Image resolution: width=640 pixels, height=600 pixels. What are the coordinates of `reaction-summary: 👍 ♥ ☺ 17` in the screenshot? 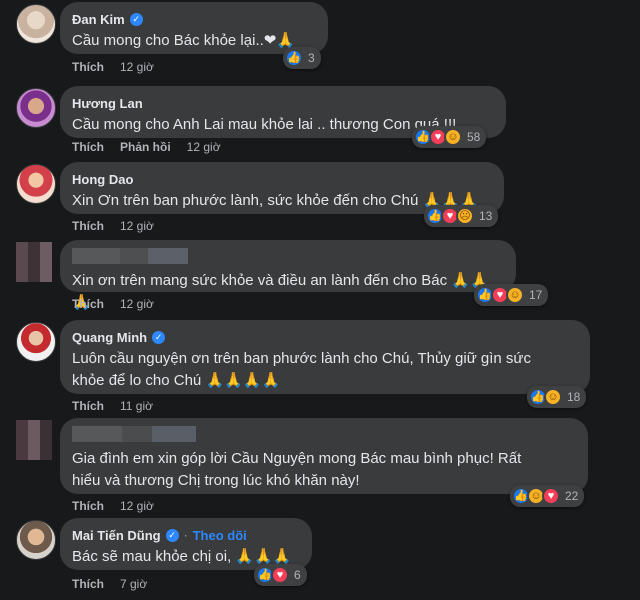 It's located at (511, 295).